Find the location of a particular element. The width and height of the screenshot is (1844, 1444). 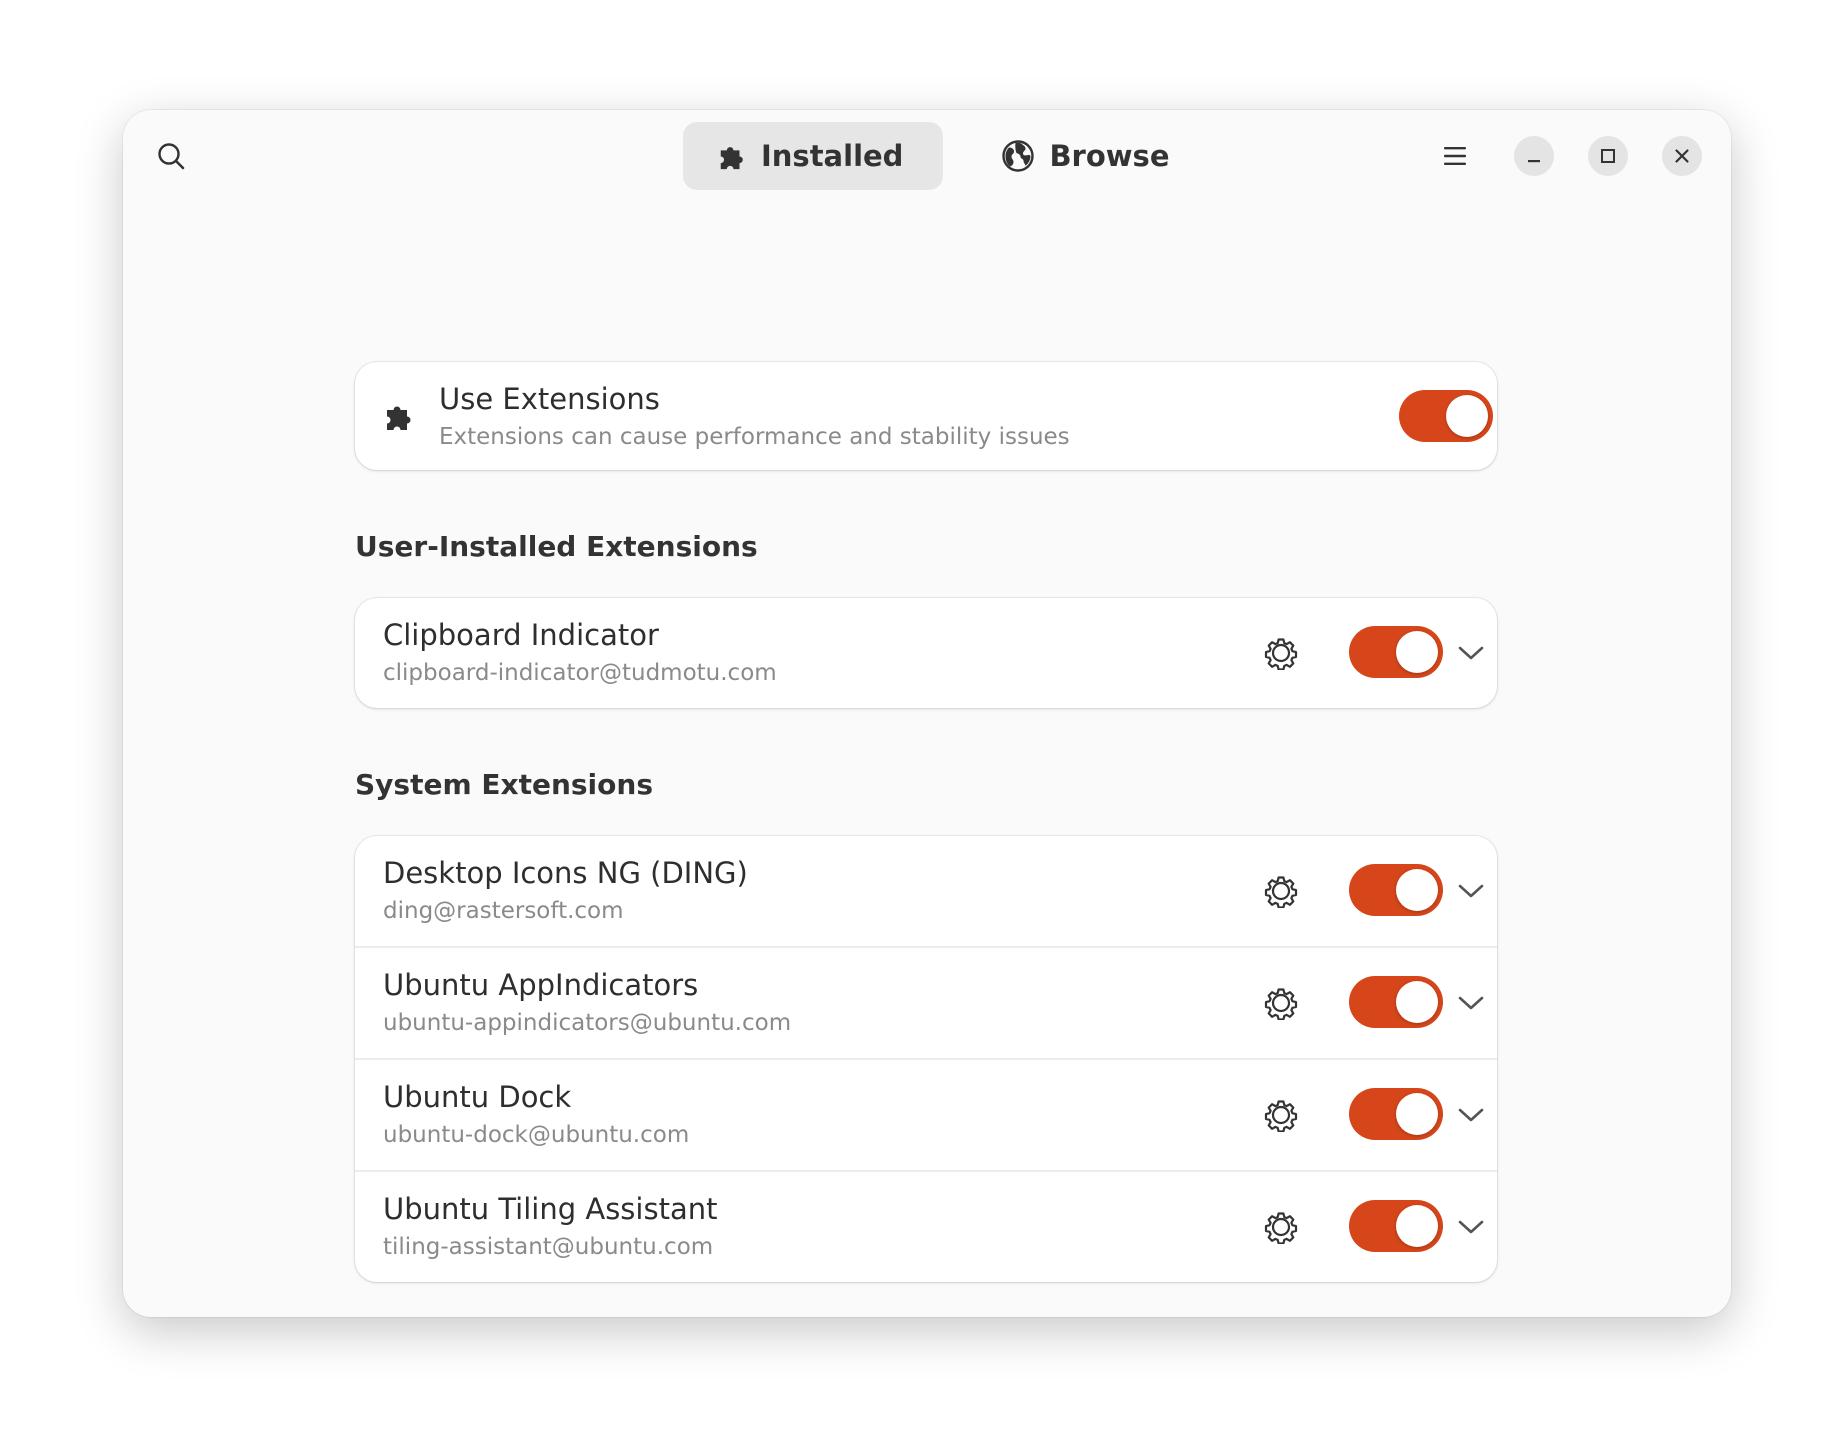

extension-name: Ubuntu AppIndicators is located at coordinates (541, 985).